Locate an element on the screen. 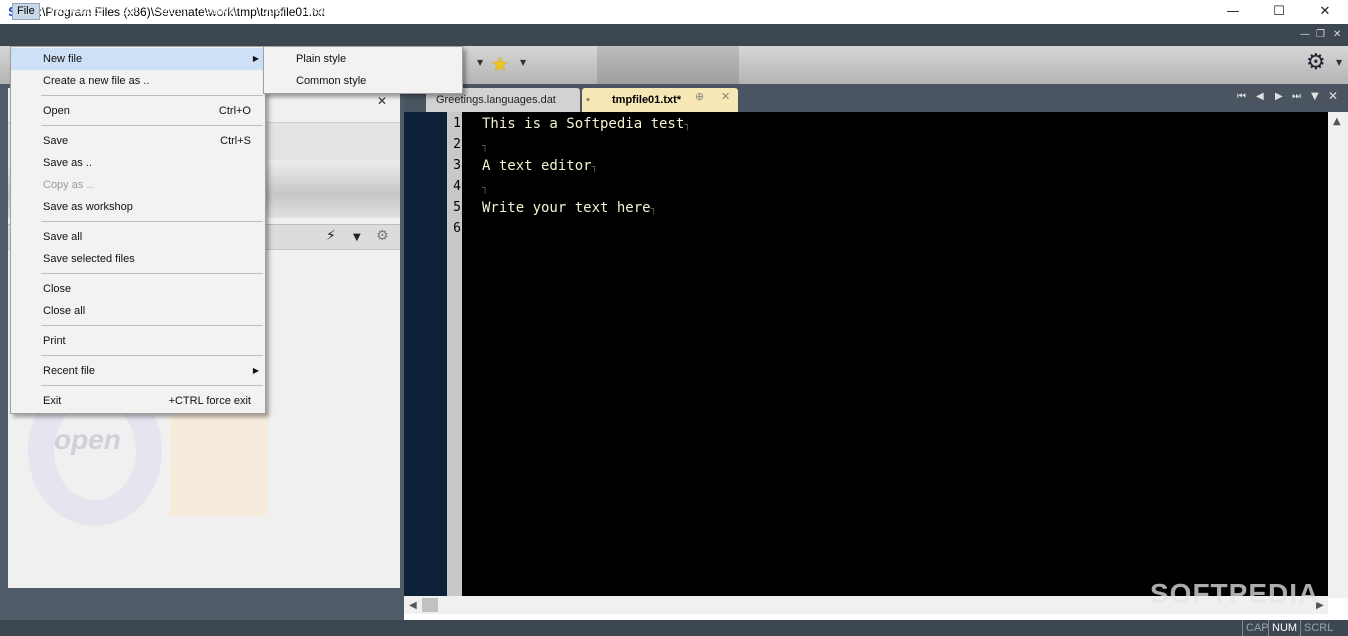  code-line-text: A text editor is located at coordinates (537, 166).